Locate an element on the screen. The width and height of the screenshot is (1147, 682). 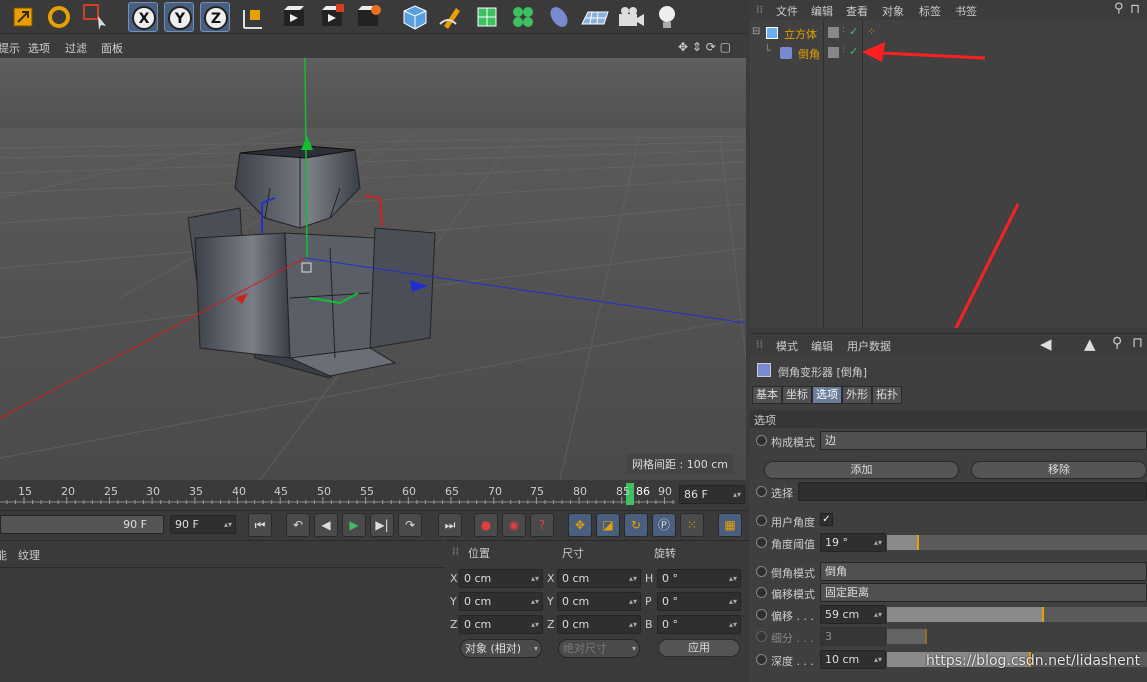
size-mode-select: 绝对尺寸 ▾ is located at coordinates (599, 648).